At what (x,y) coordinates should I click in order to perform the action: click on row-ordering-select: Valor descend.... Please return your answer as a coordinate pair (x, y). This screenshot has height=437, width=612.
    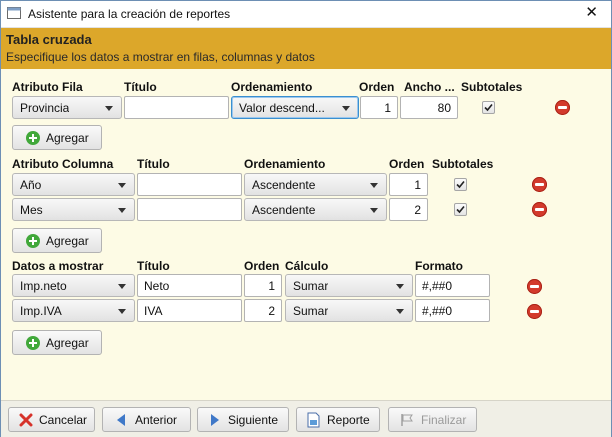
    Looking at the image, I should click on (295, 107).